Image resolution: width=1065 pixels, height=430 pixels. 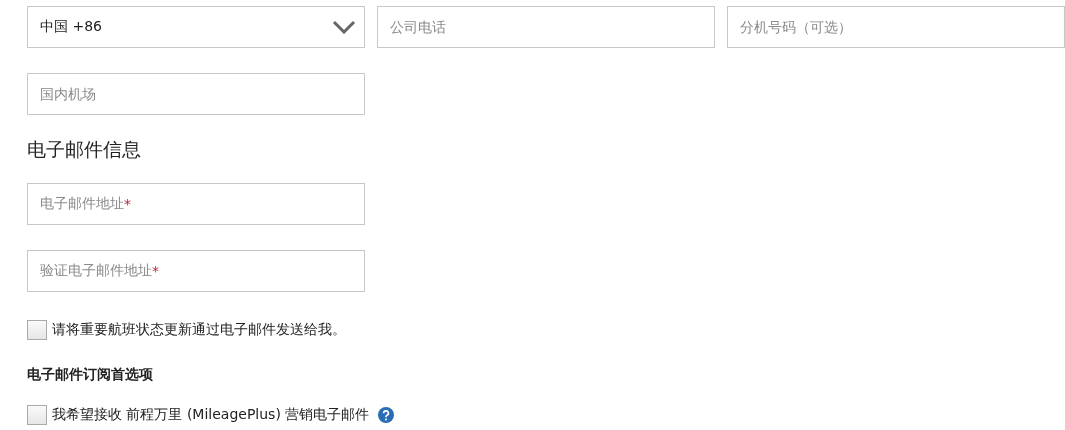 I want to click on extension-field: 分机号码（可选）, so click(x=896, y=27).